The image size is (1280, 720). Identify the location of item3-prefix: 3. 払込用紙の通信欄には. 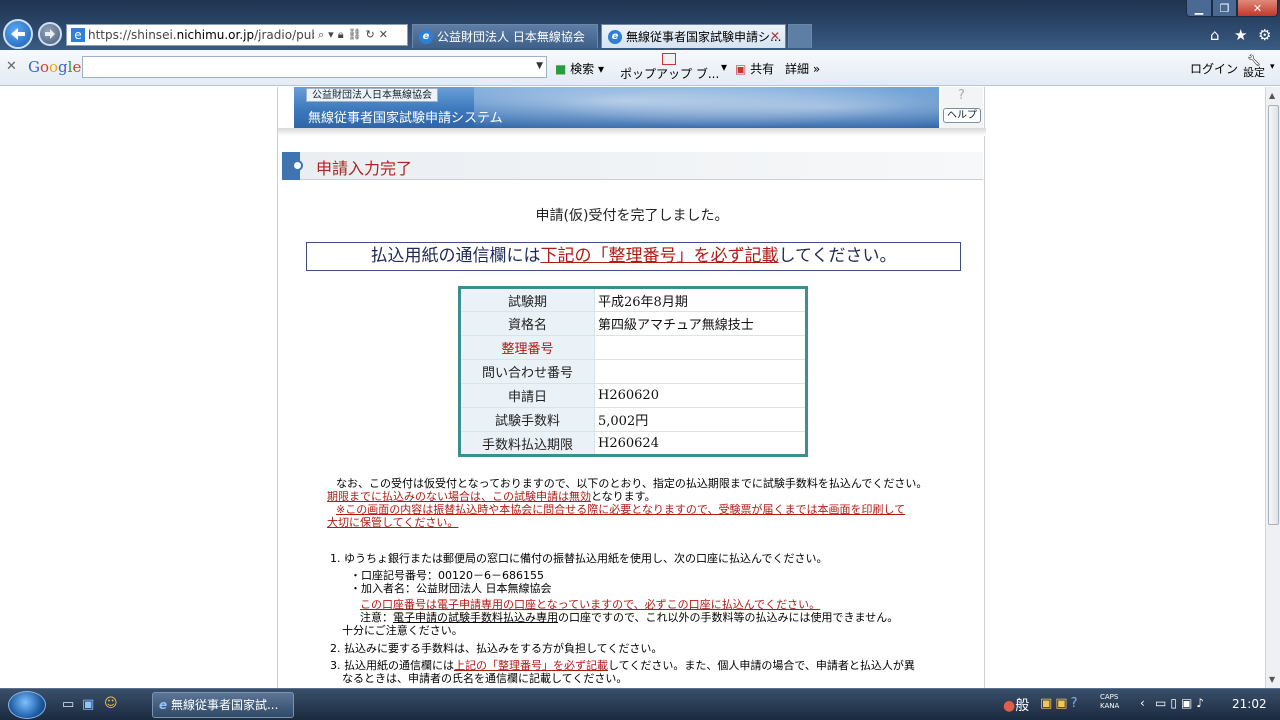
(392, 665).